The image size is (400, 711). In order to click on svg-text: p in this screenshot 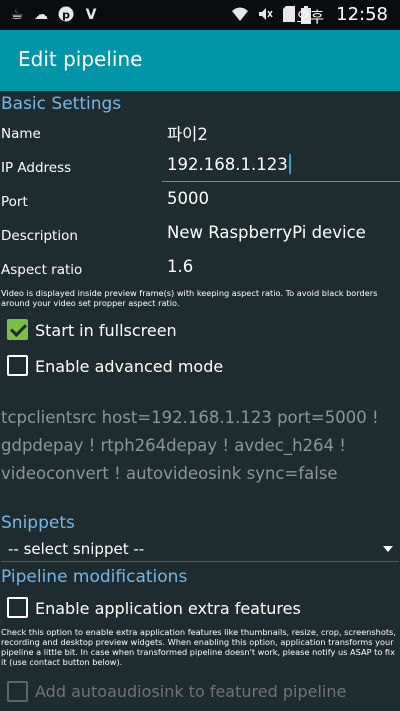, I will do `click(66, 15)`.